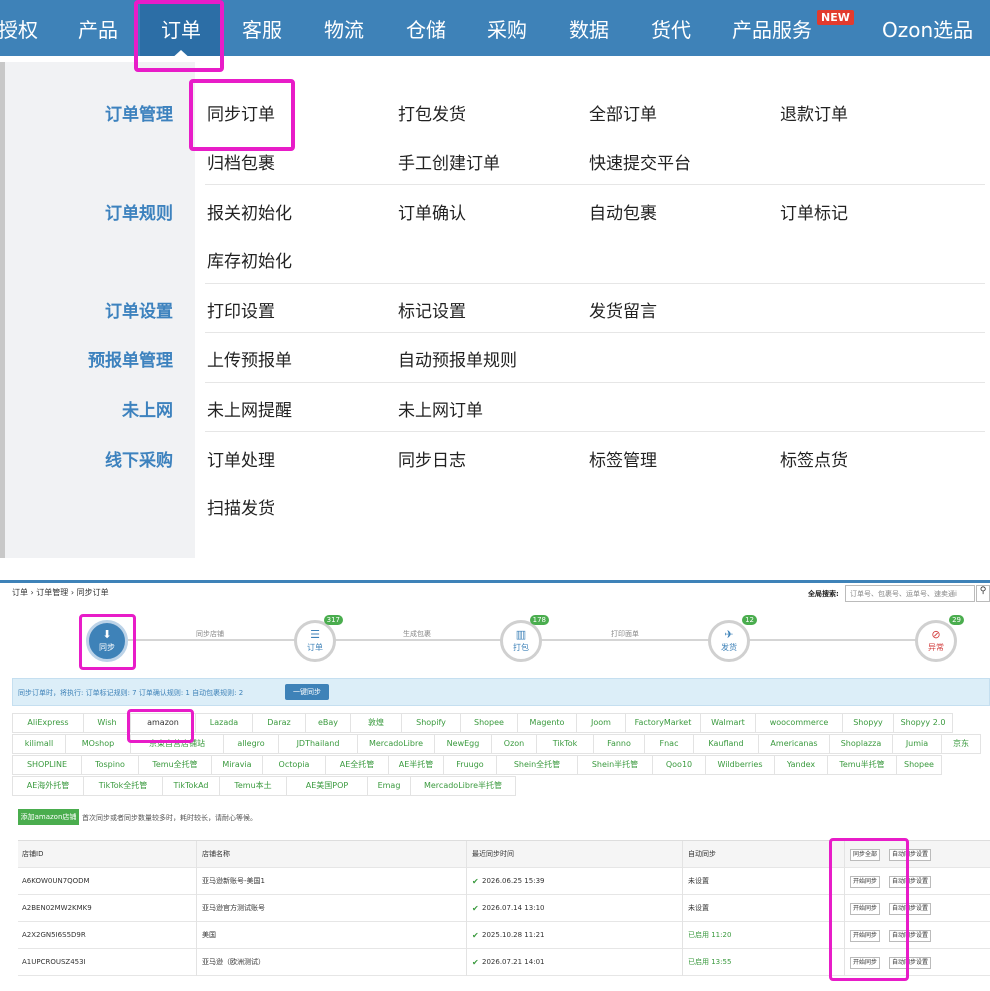 The image size is (990, 991). Describe the element at coordinates (376, 723) in the screenshot. I see `platform-tab: 敦煌` at that location.